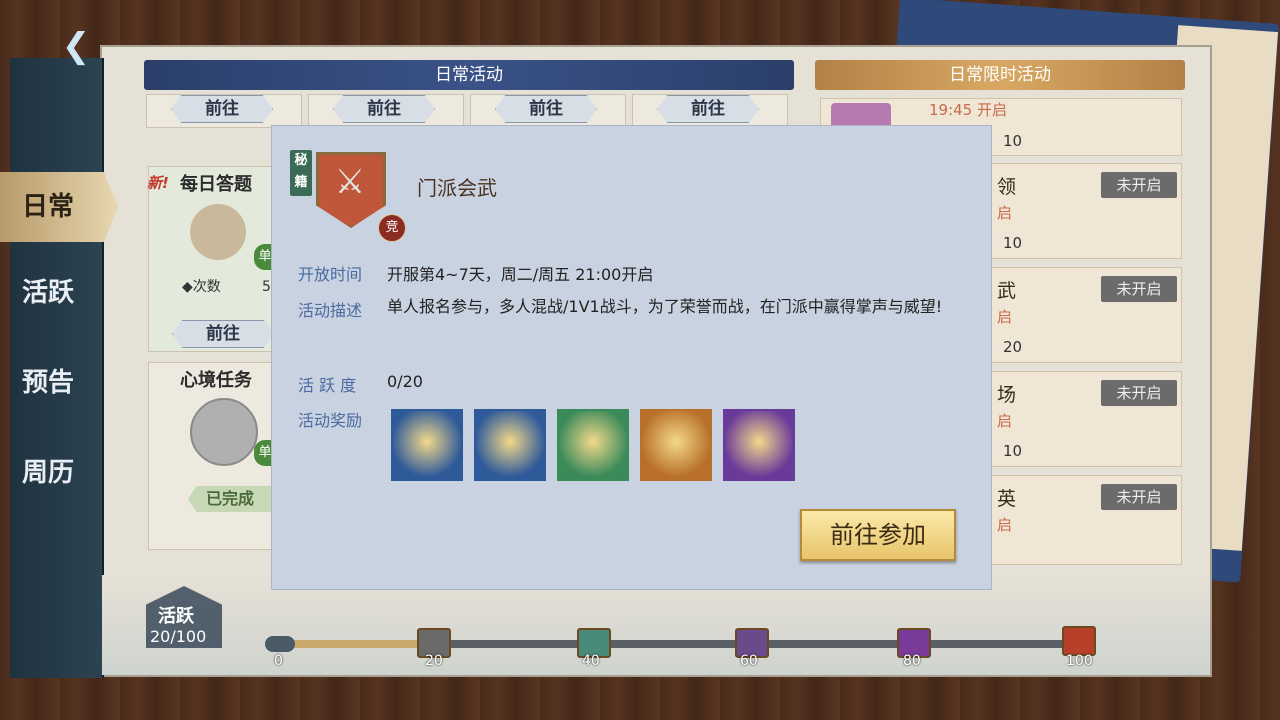 The width and height of the screenshot is (1280, 720). Describe the element at coordinates (1013, 347) in the screenshot. I see `limited-item-points: 20` at that location.